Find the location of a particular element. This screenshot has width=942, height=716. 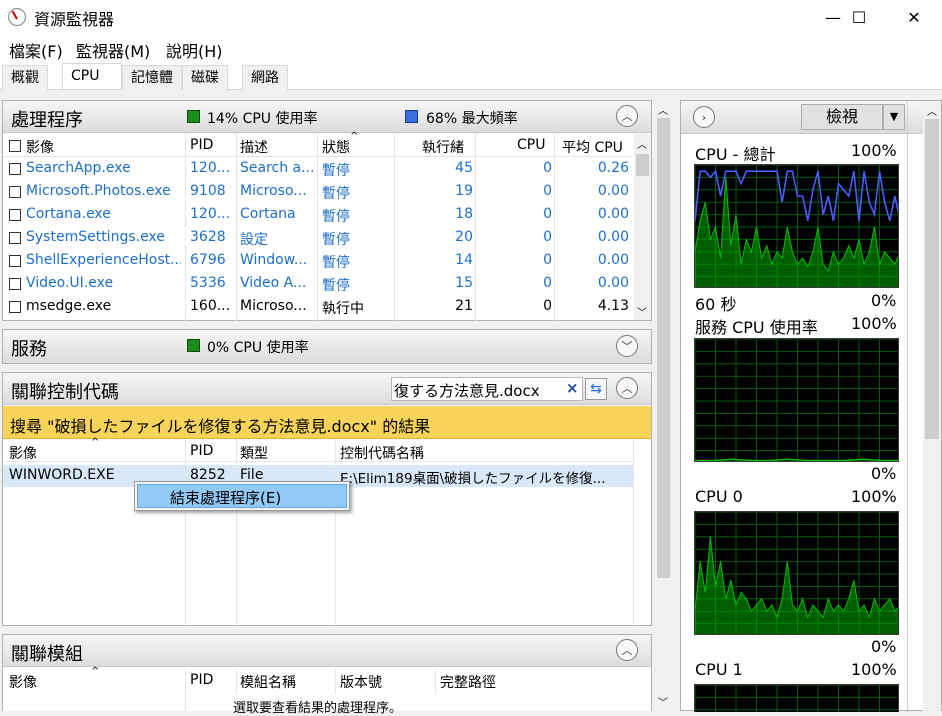

tab-cpu: CPU is located at coordinates (92, 76).